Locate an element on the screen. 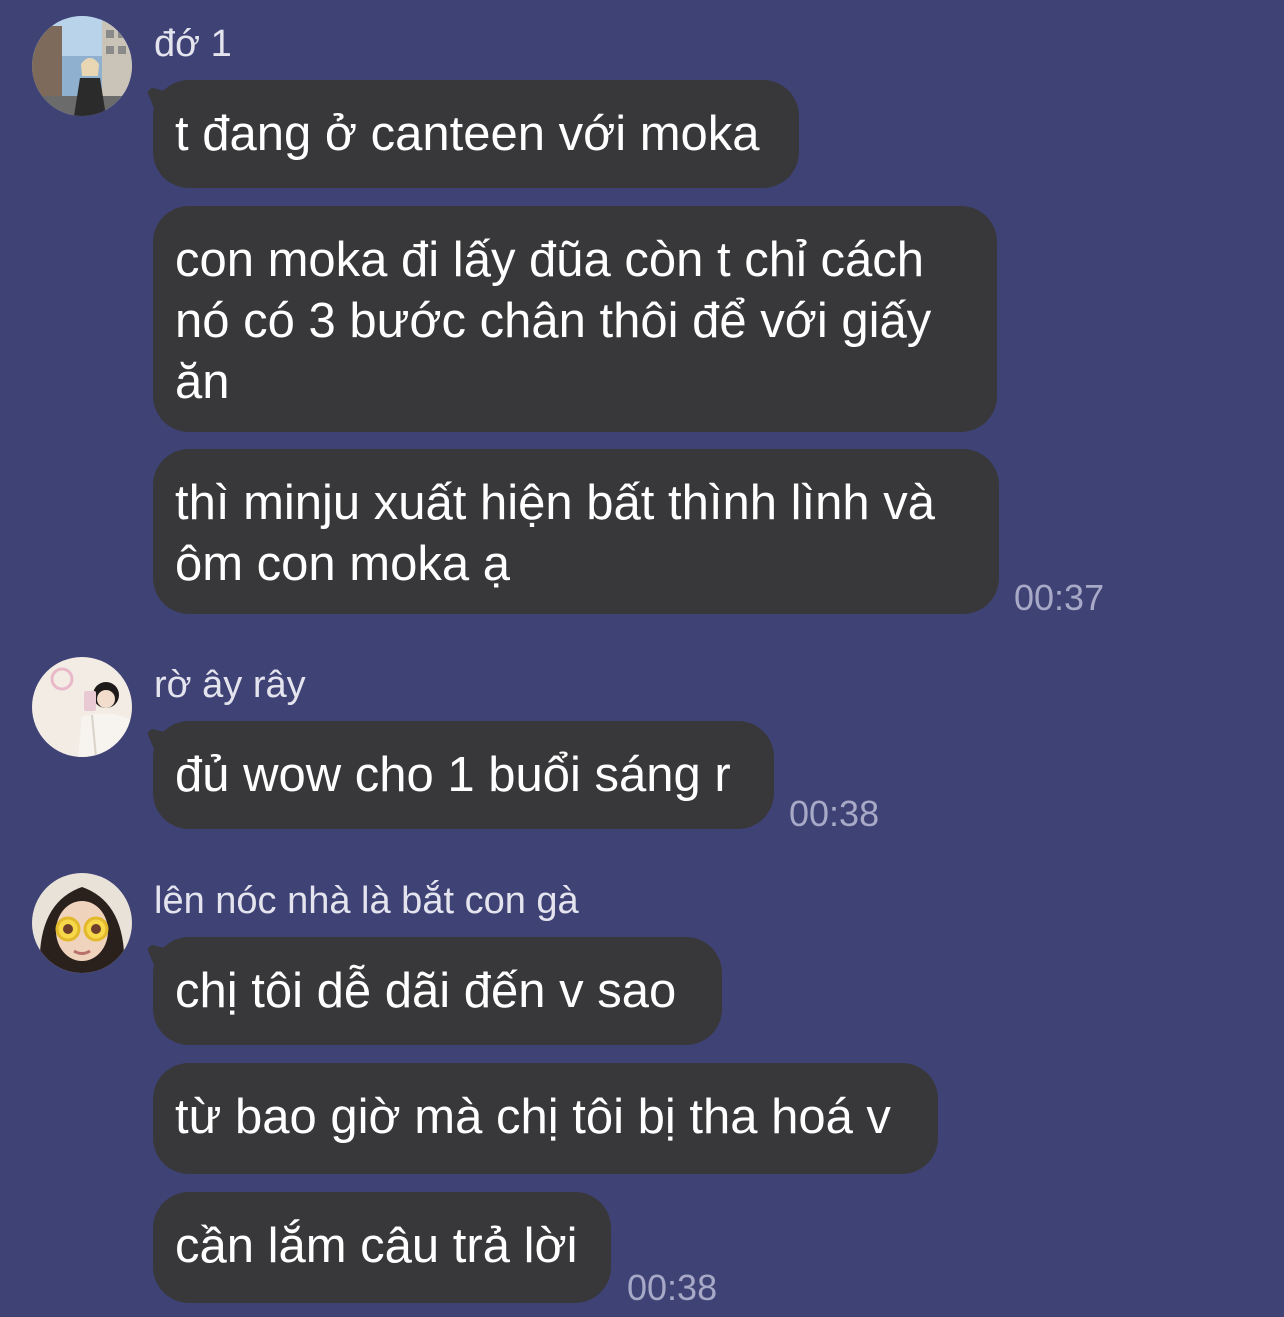 This screenshot has width=1284, height=1317. message-bubble: chị tôi dễ dãi đến v sao is located at coordinates (437, 991).